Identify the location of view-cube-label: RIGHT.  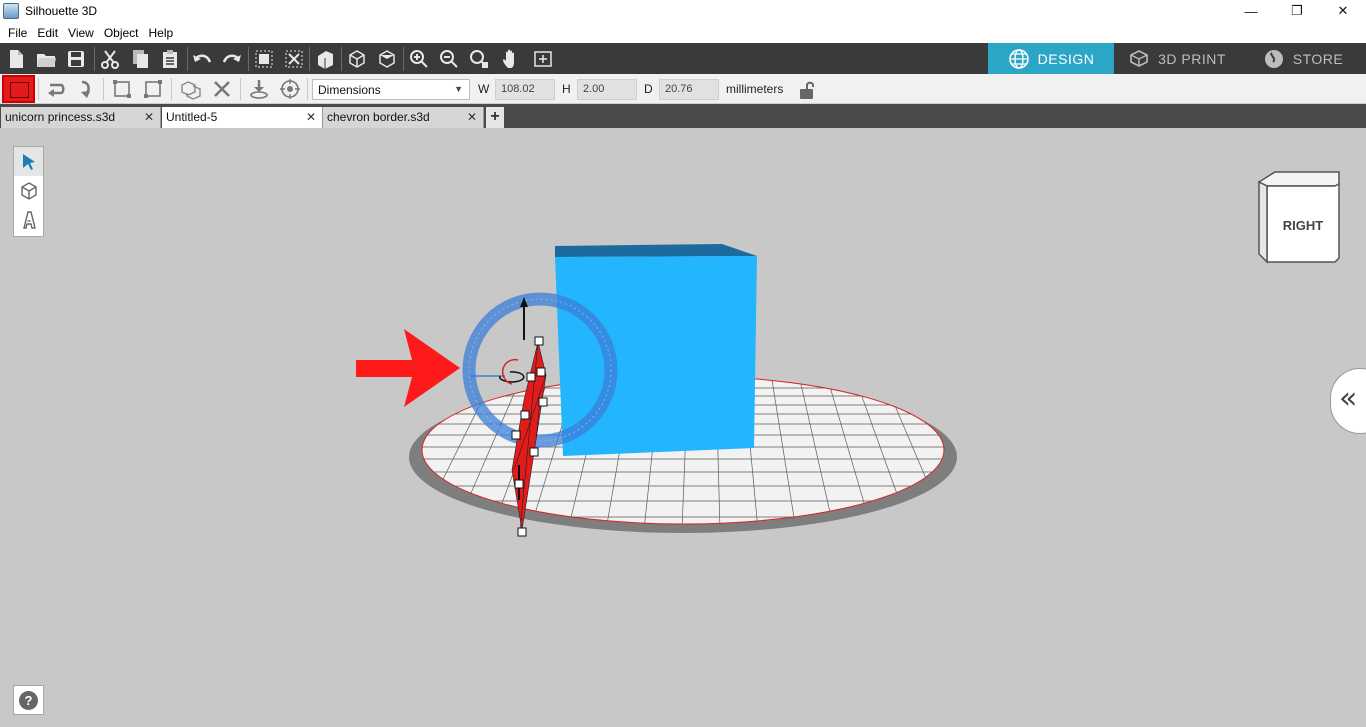
(1303, 225).